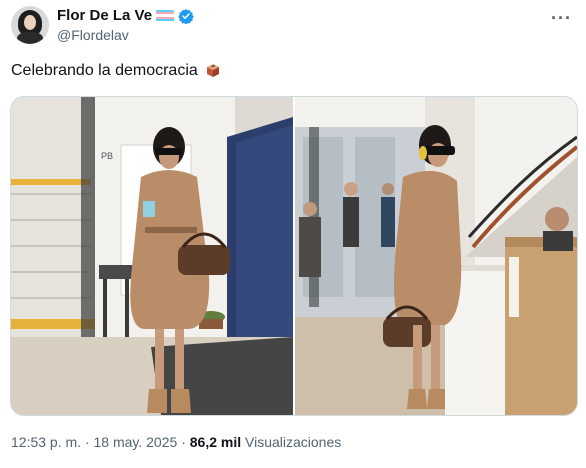 The image size is (586, 468). What do you see at coordinates (293, 442) in the screenshot?
I see `views-label: Visualizaciones` at bounding box center [293, 442].